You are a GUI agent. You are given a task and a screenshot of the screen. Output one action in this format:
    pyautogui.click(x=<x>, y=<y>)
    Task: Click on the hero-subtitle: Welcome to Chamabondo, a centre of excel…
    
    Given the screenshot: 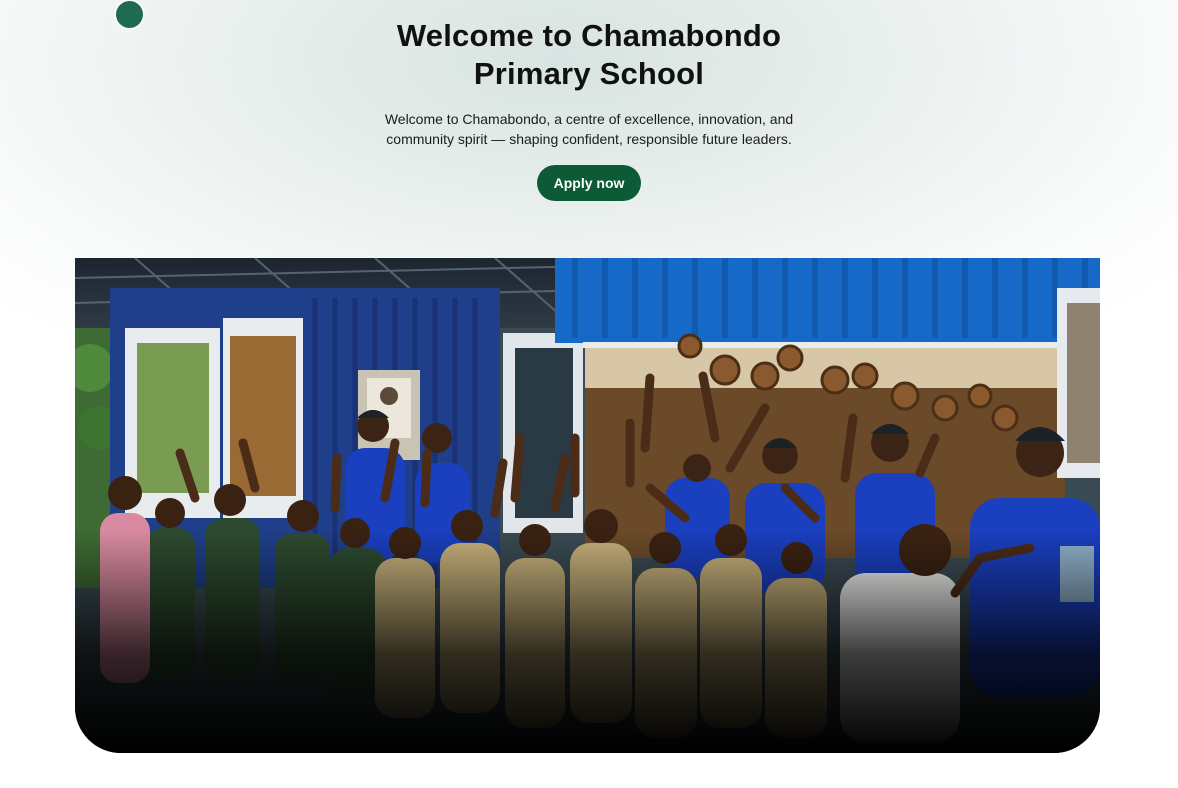 What is the action you would take?
    pyautogui.click(x=589, y=129)
    